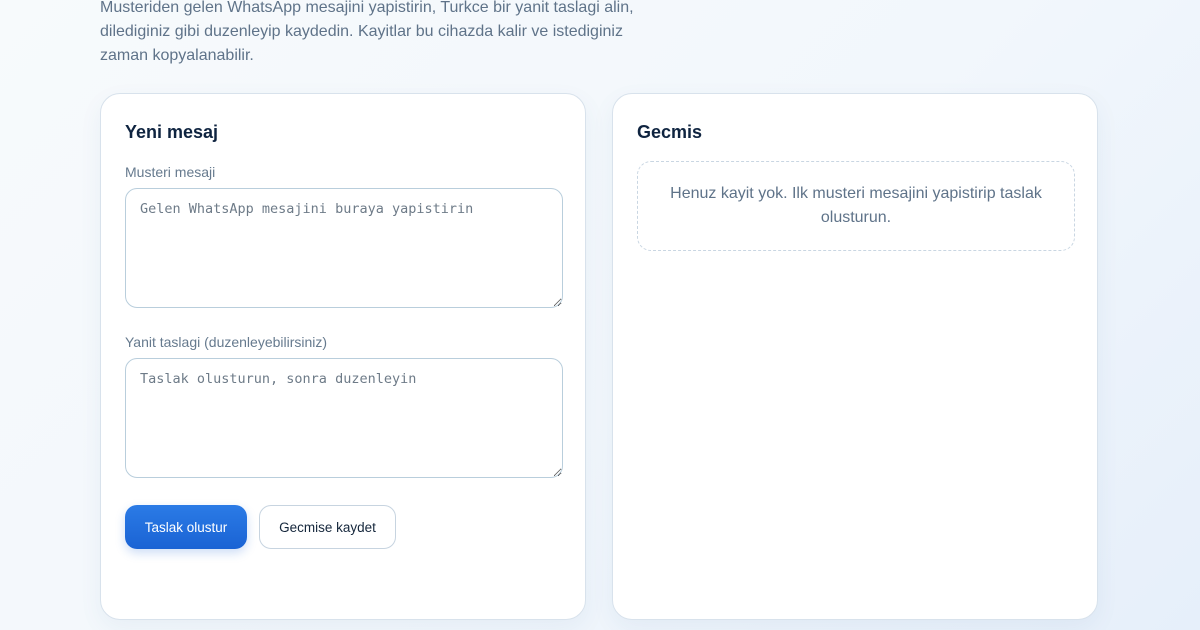 The width and height of the screenshot is (1200, 630). What do you see at coordinates (344, 418) in the screenshot?
I see `reply-draft-input` at bounding box center [344, 418].